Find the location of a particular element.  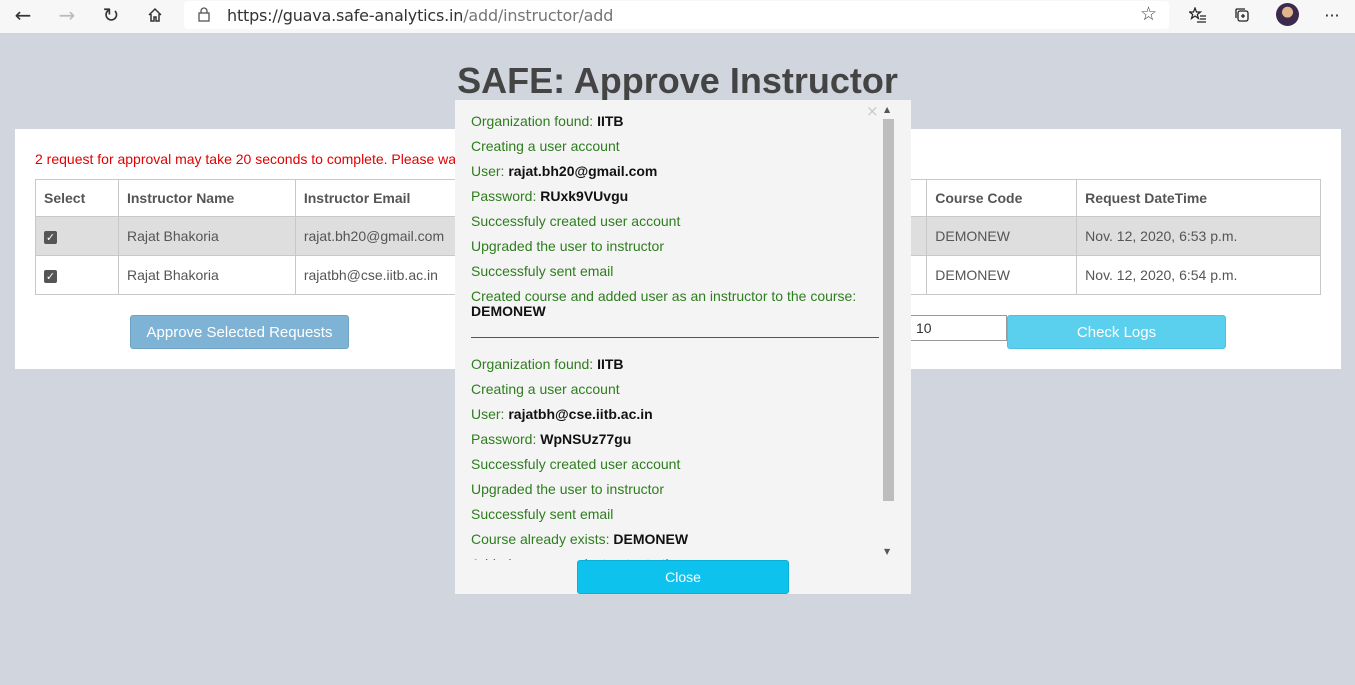

favorites-icon is located at coordinates (1198, 15).